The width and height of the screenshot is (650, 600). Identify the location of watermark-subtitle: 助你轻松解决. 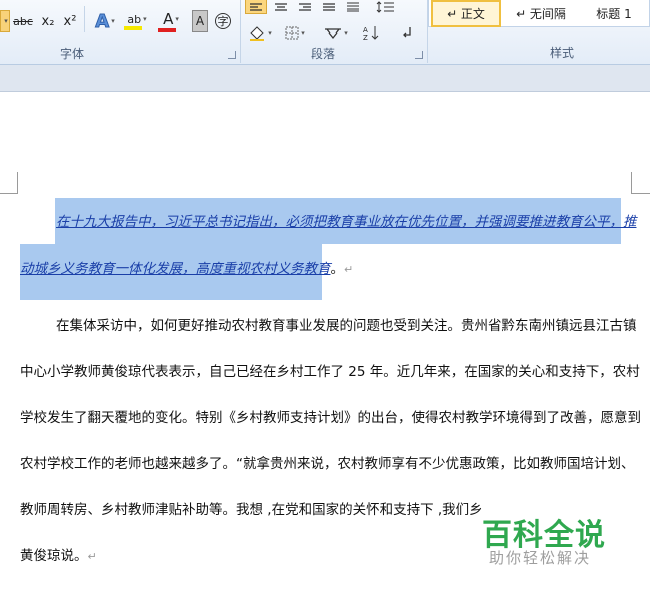
(540, 558).